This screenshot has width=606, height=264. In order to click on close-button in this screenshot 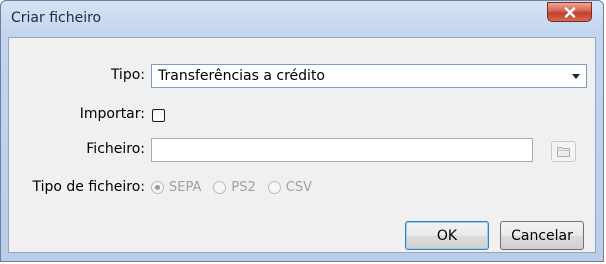, I will do `click(569, 12)`.